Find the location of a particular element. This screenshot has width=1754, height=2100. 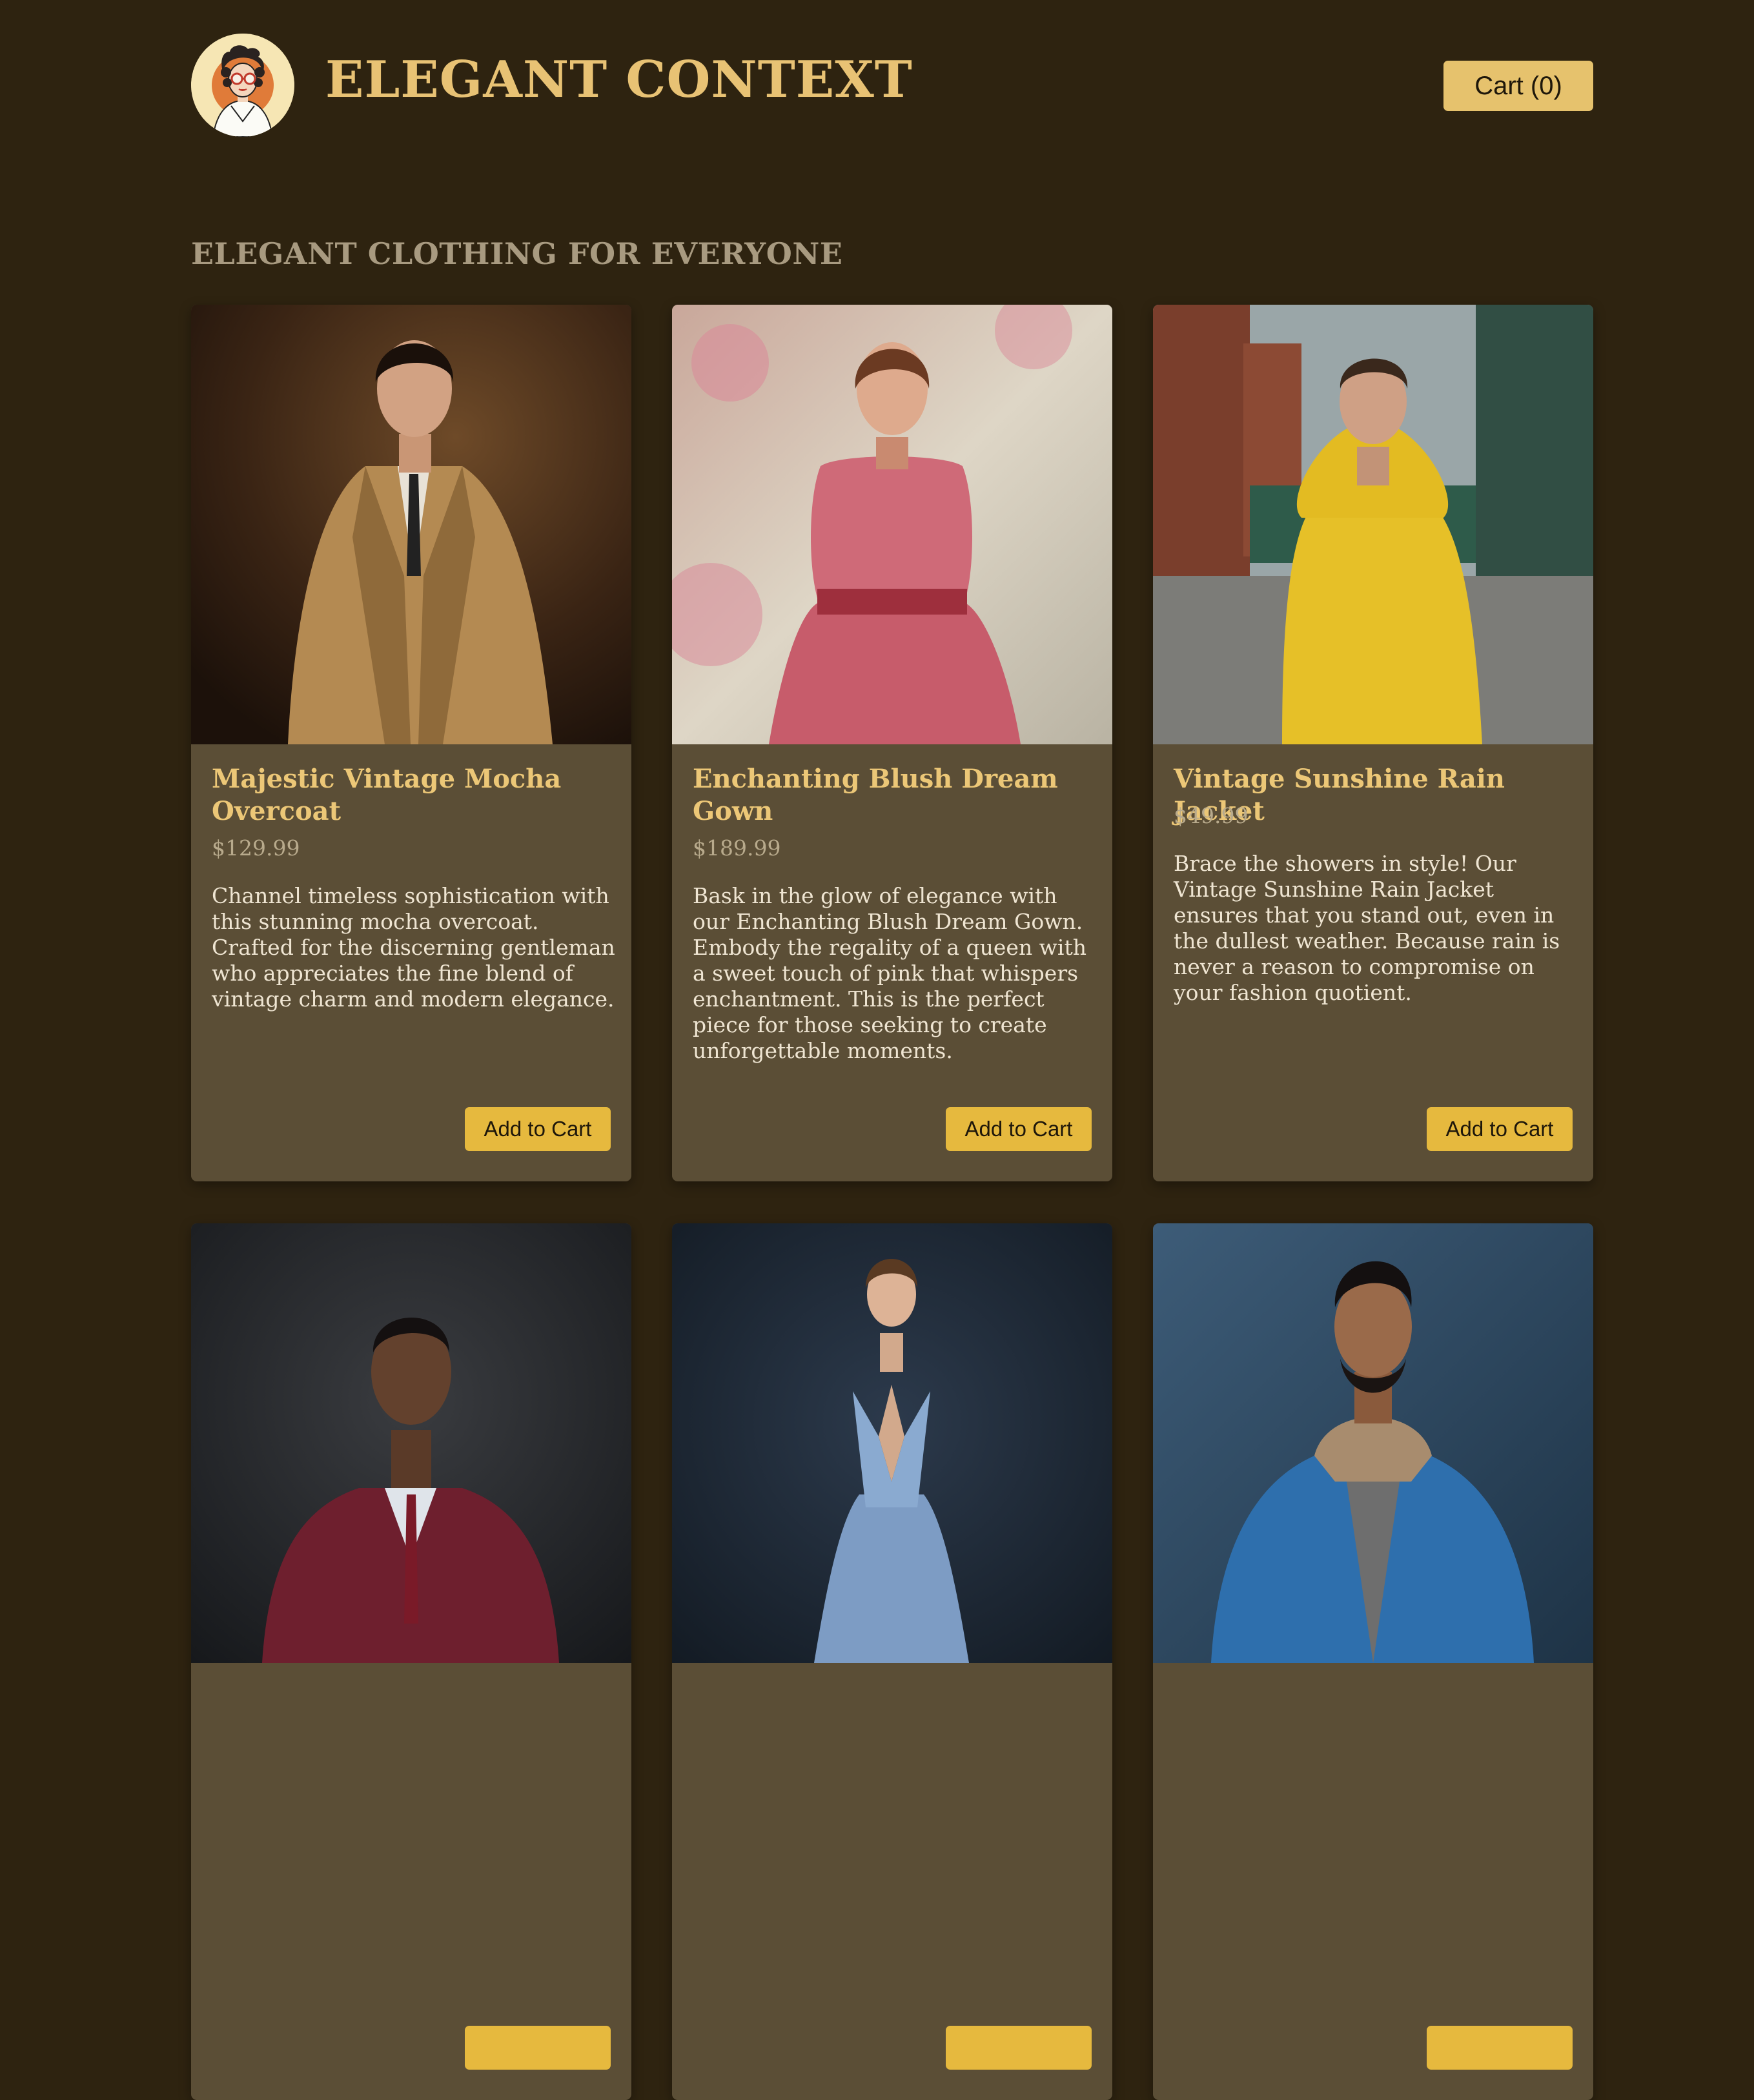

site-title: ELEGANT CONTEXT is located at coordinates (619, 79).